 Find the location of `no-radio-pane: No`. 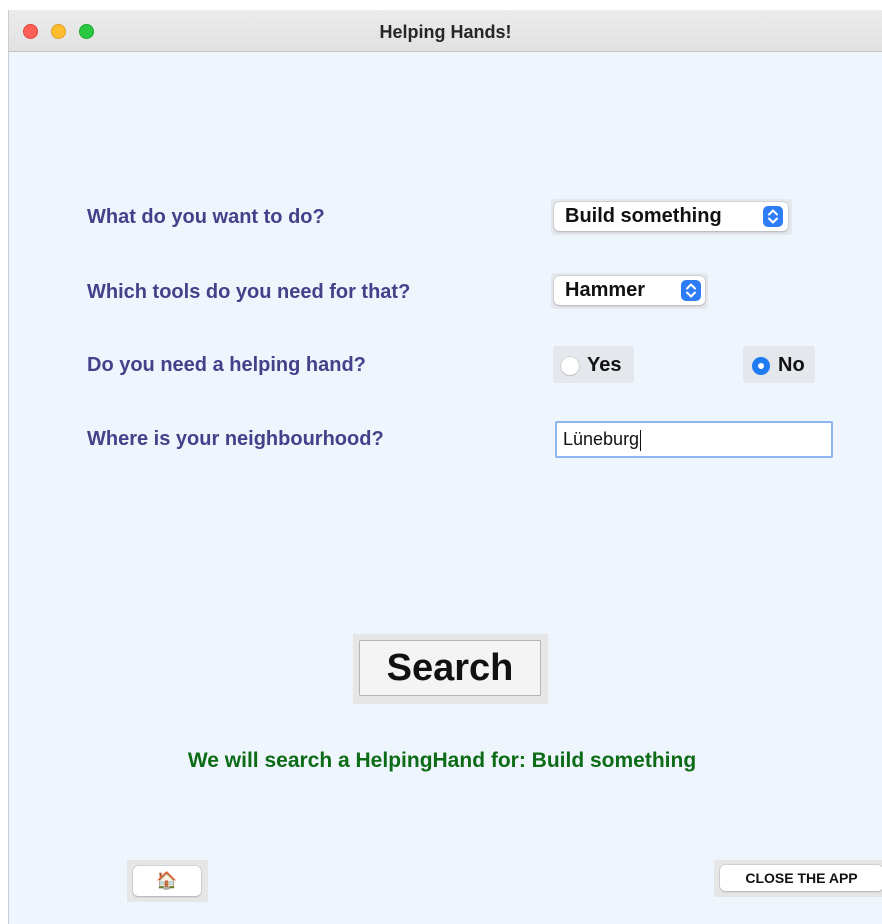

no-radio-pane: No is located at coordinates (779, 364).